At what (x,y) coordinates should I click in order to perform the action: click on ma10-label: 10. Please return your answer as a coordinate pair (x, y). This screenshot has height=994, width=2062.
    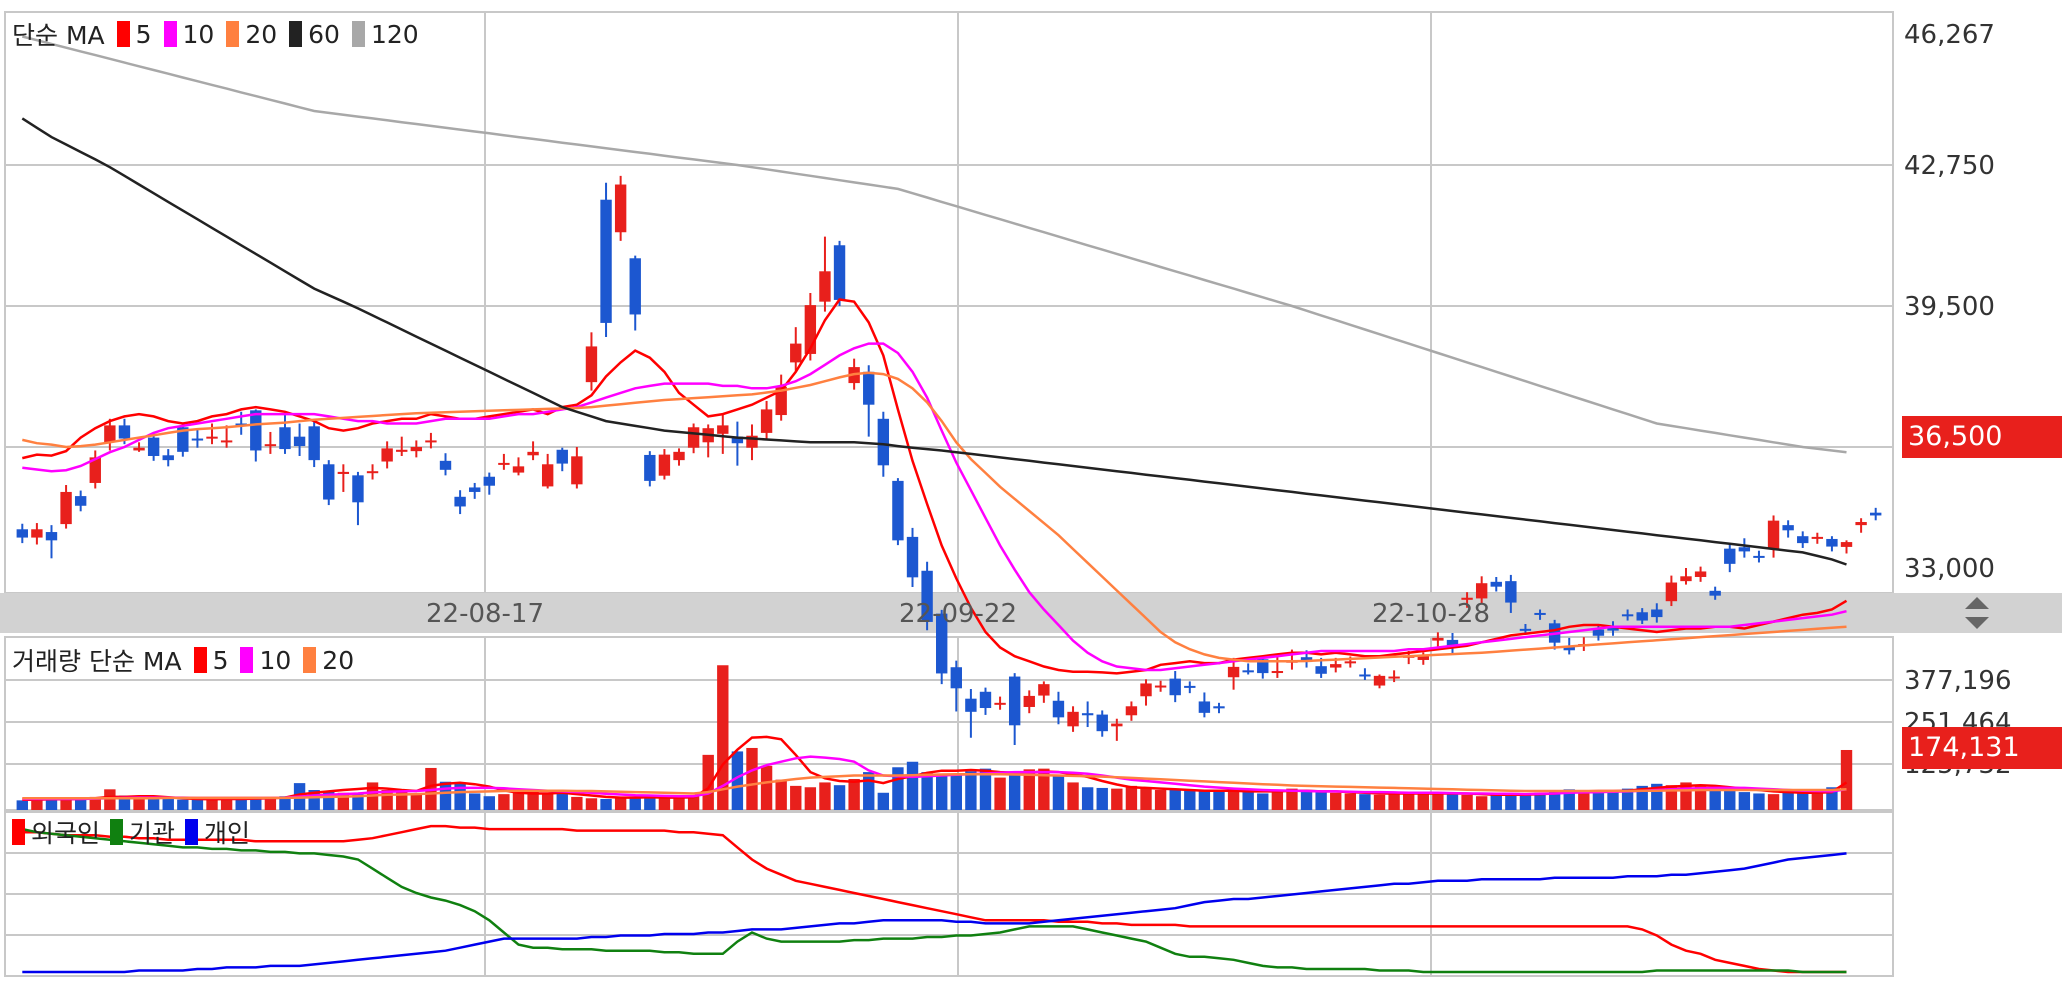
    Looking at the image, I should click on (198, 34).